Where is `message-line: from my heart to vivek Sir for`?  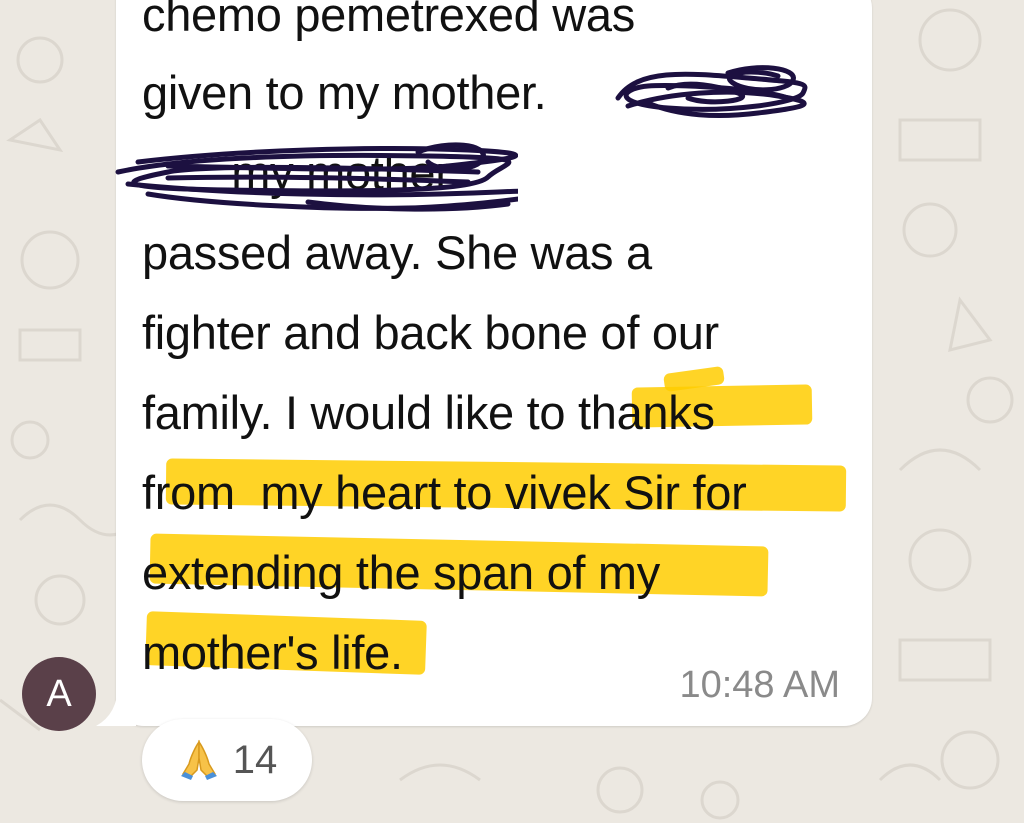 message-line: from my heart to vivek Sir for is located at coordinates (444, 492).